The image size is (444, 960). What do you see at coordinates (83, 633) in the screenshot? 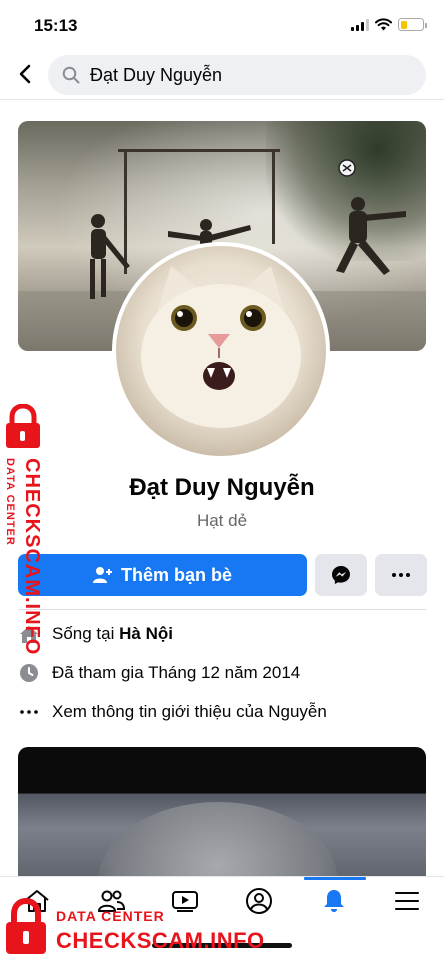
I see `lives-in-prefix: Sống tại` at bounding box center [83, 633].